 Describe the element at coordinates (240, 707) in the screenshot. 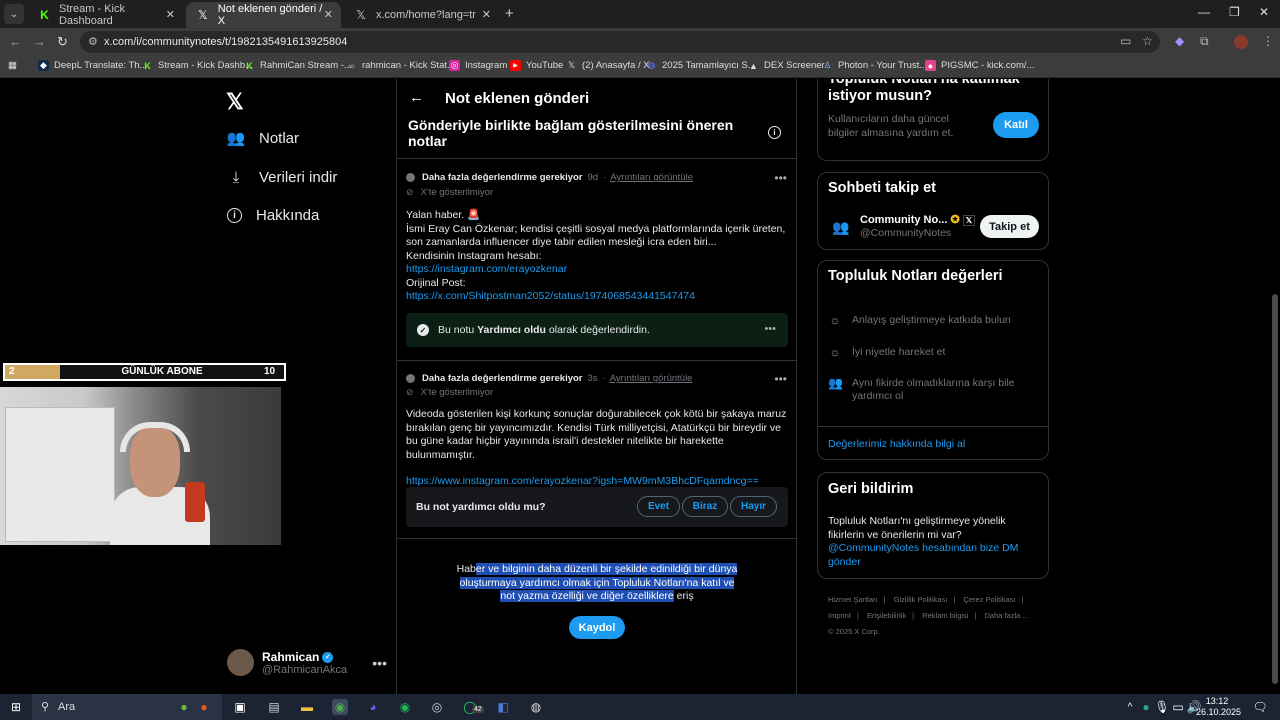

I see `task-view-icon: ▣` at that location.